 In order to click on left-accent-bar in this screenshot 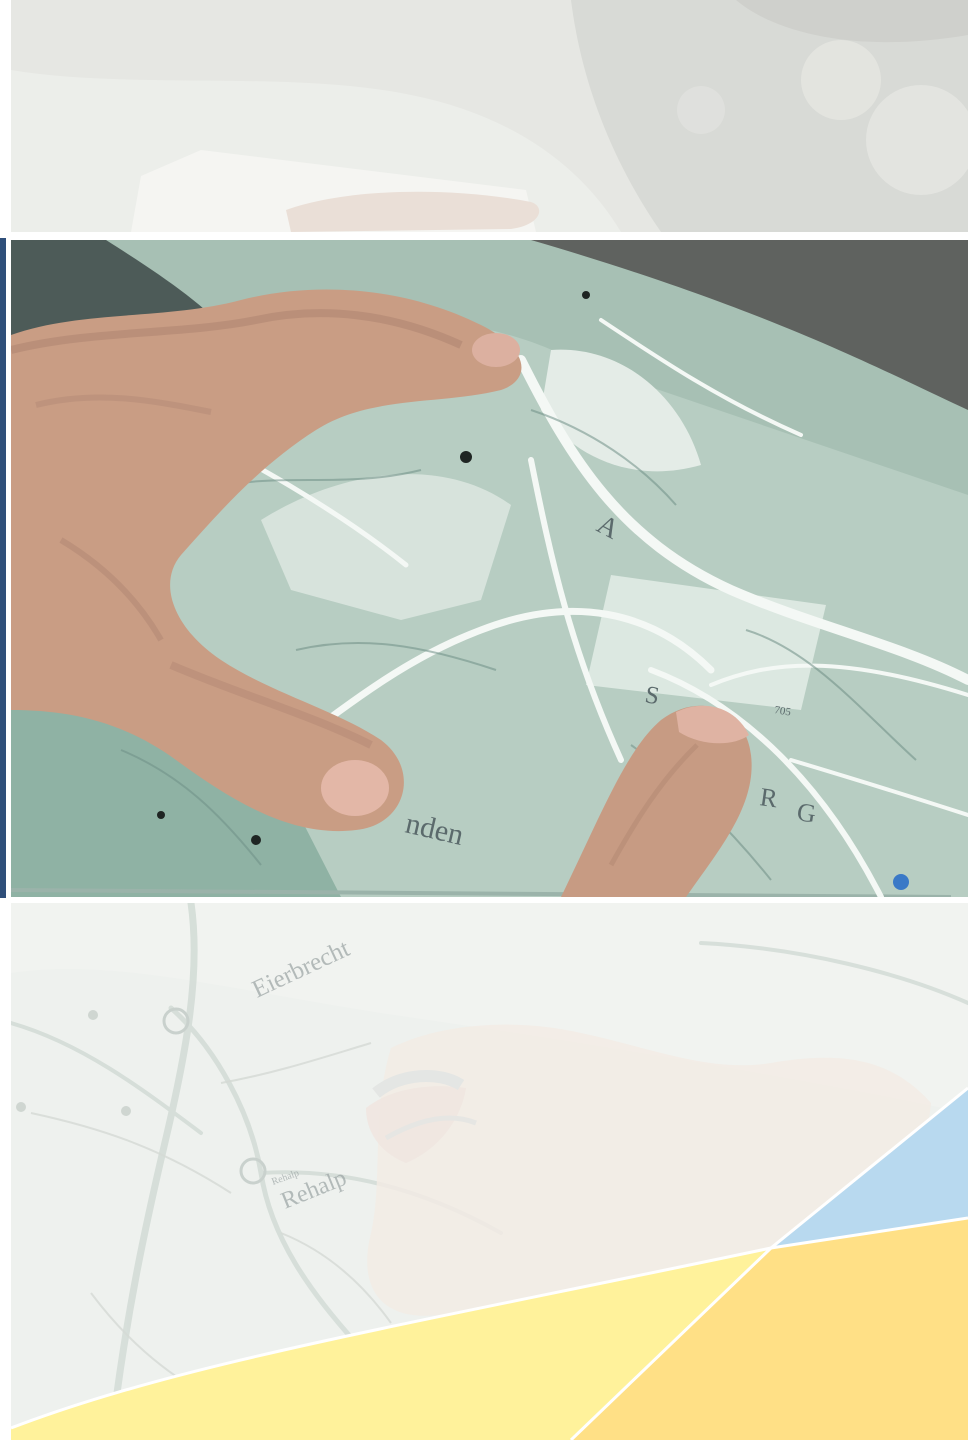, I will do `click(3, 568)`.